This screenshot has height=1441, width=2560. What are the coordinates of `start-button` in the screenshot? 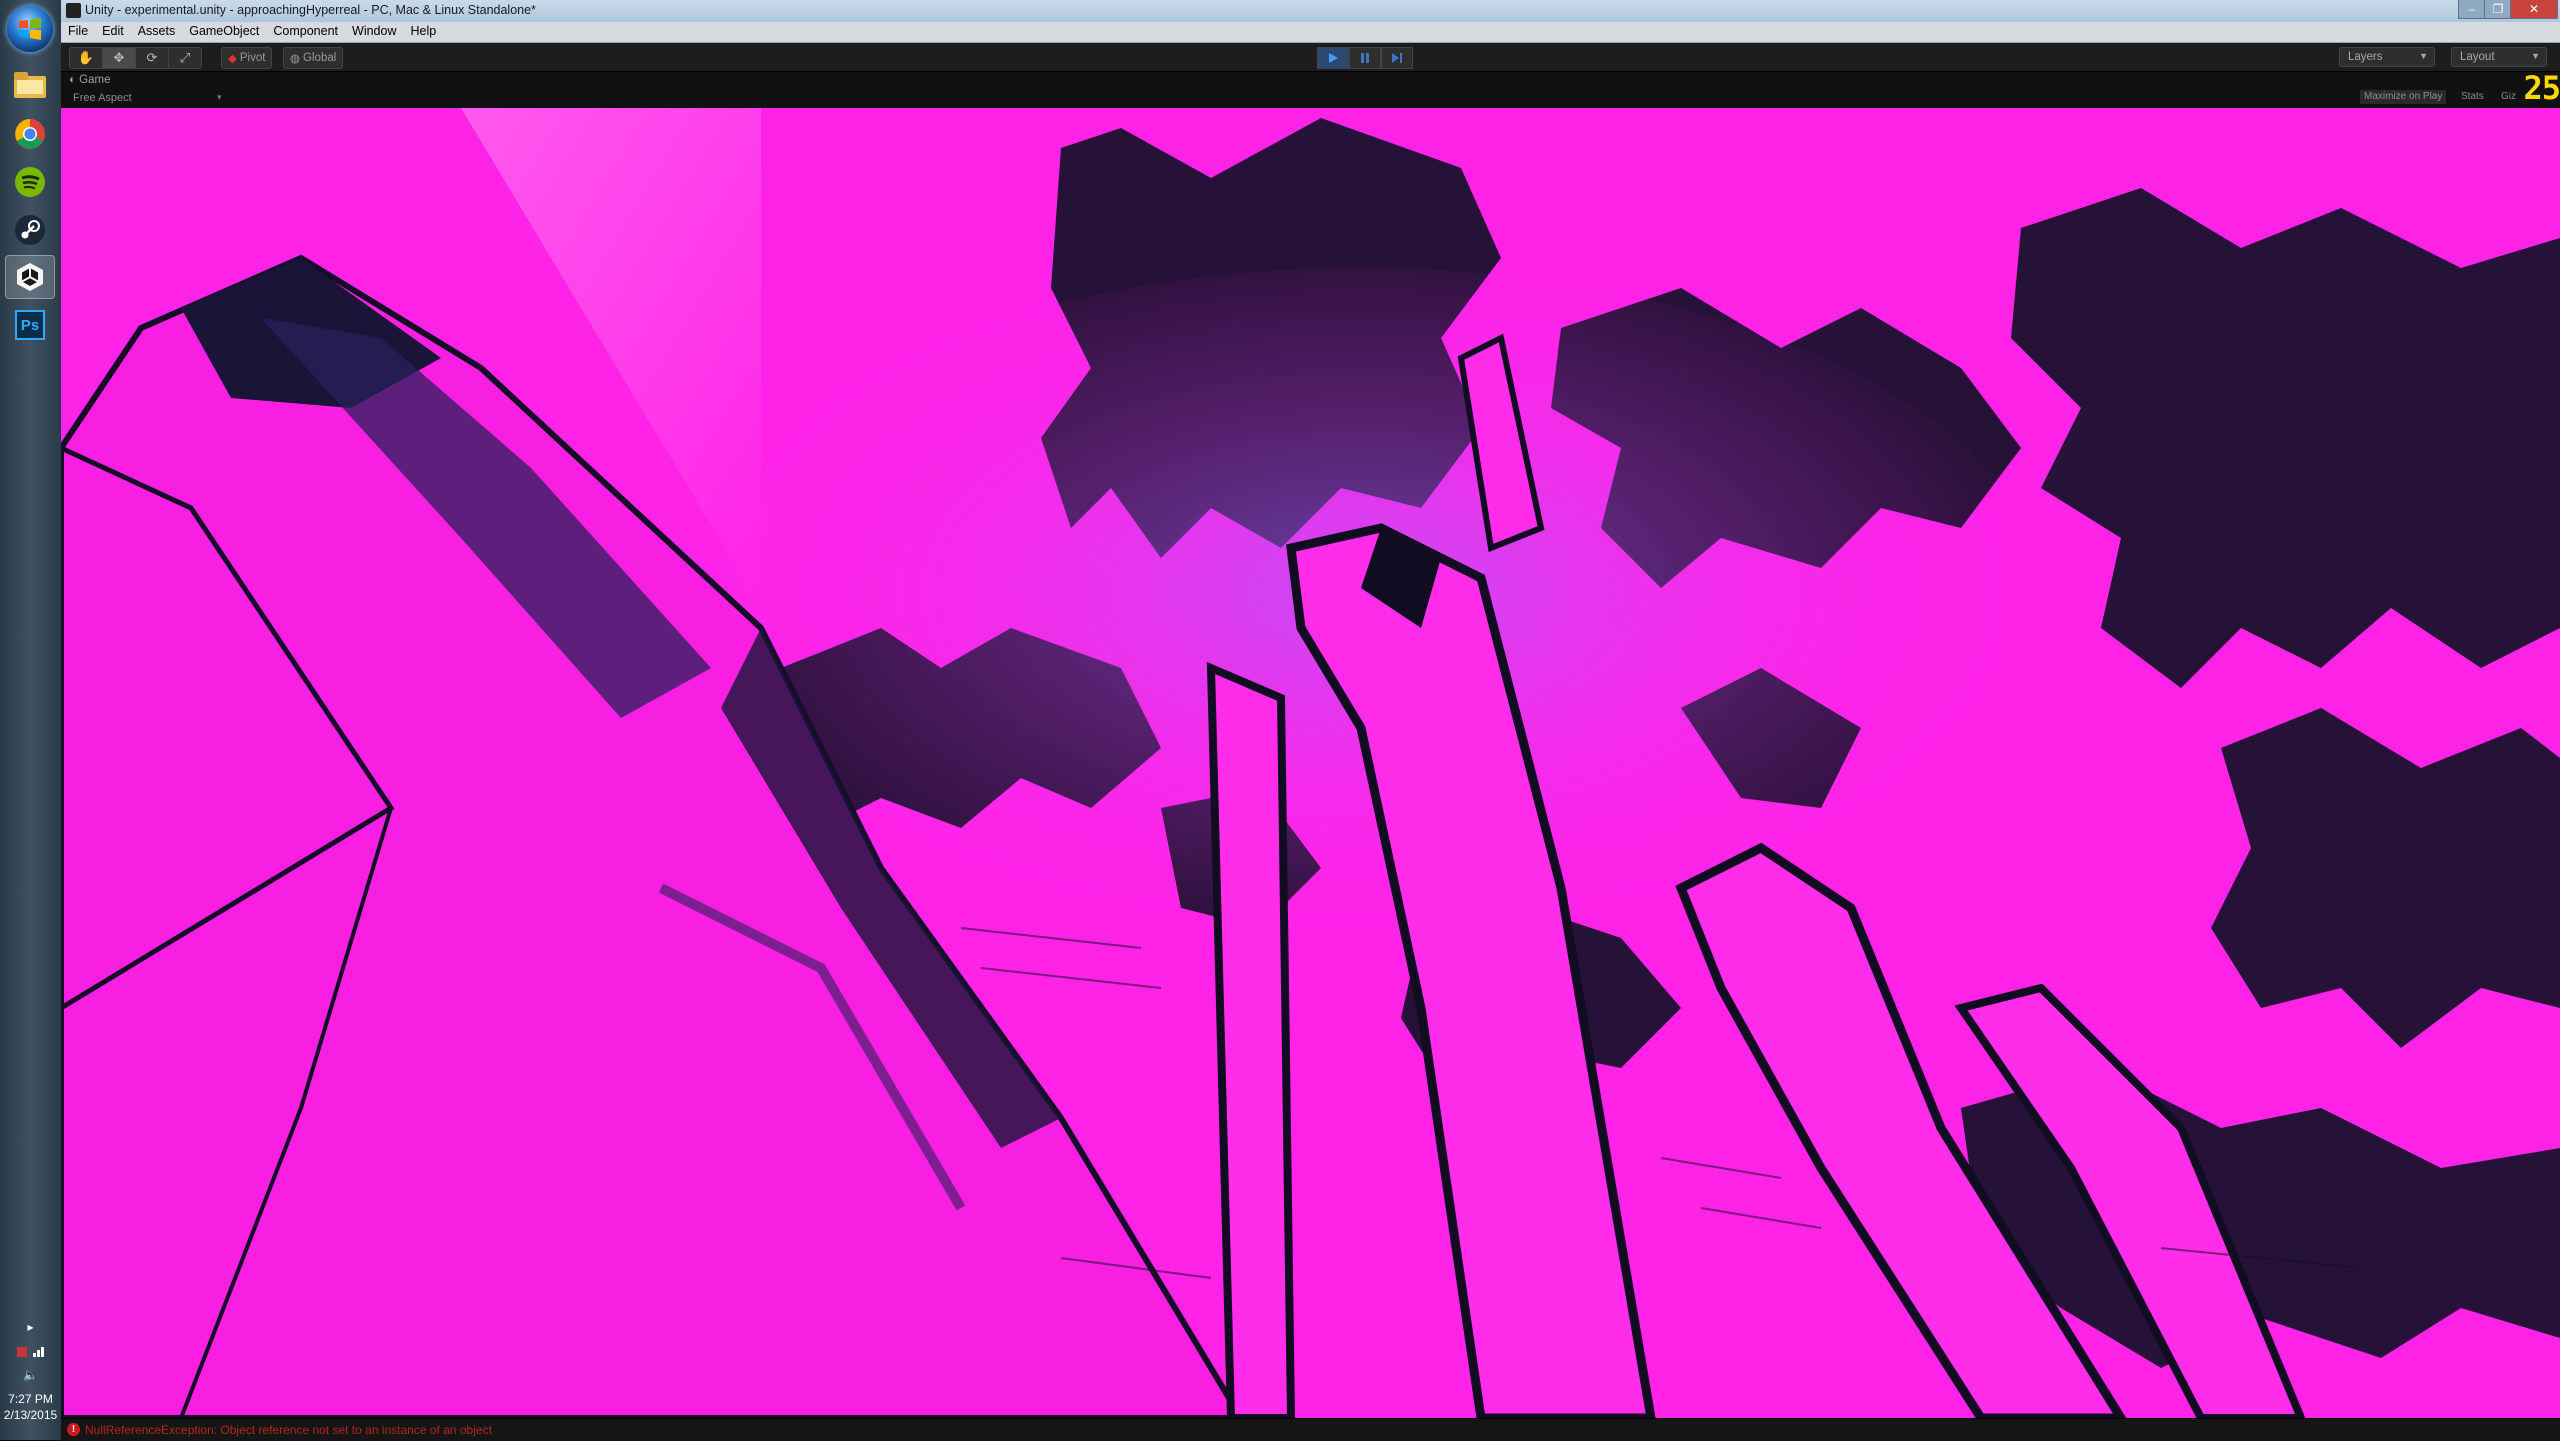 It's located at (30, 29).